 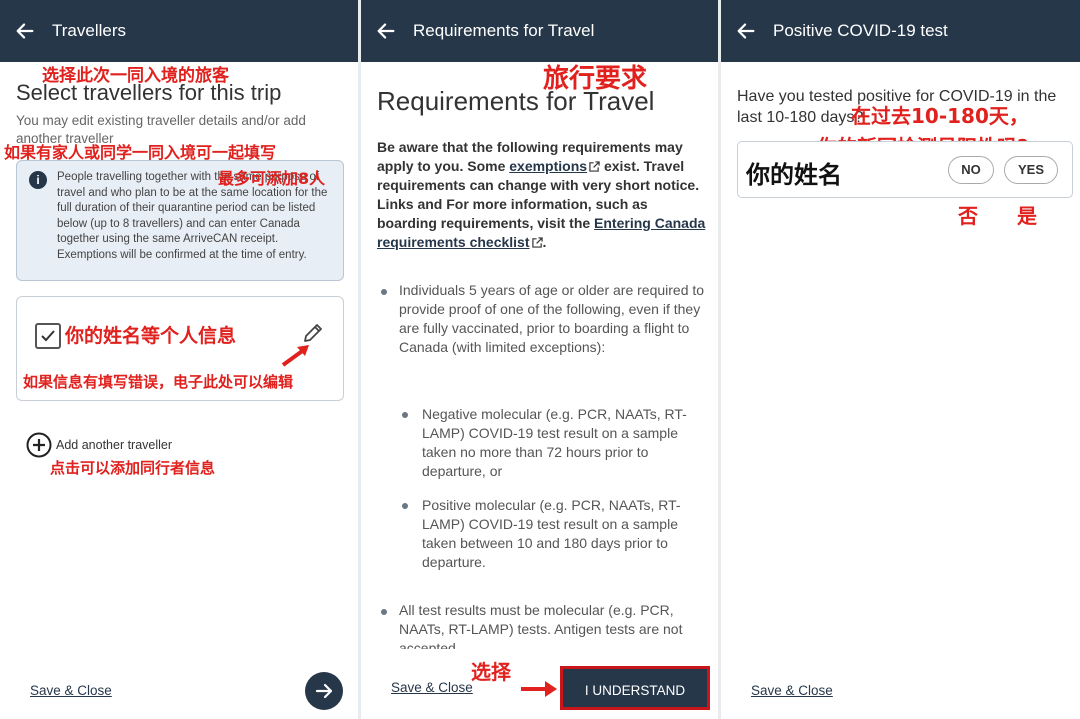 I want to click on annotation-choose: 选择, so click(x=491, y=672).